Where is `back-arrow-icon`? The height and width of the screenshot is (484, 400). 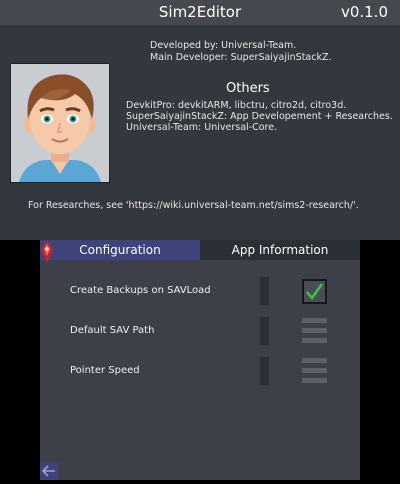
back-arrow-icon is located at coordinates (48, 471).